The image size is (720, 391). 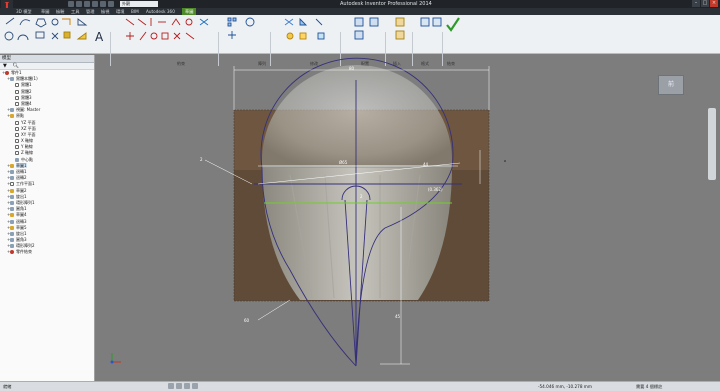 What do you see at coordinates (435, 189) in the screenshot?
I see `dim-0362: (0.362)` at bounding box center [435, 189].